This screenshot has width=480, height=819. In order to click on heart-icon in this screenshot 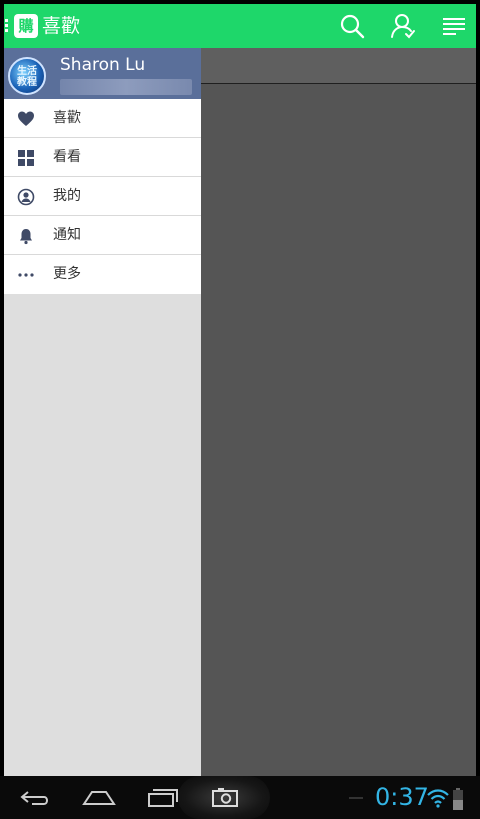, I will do `click(26, 119)`.